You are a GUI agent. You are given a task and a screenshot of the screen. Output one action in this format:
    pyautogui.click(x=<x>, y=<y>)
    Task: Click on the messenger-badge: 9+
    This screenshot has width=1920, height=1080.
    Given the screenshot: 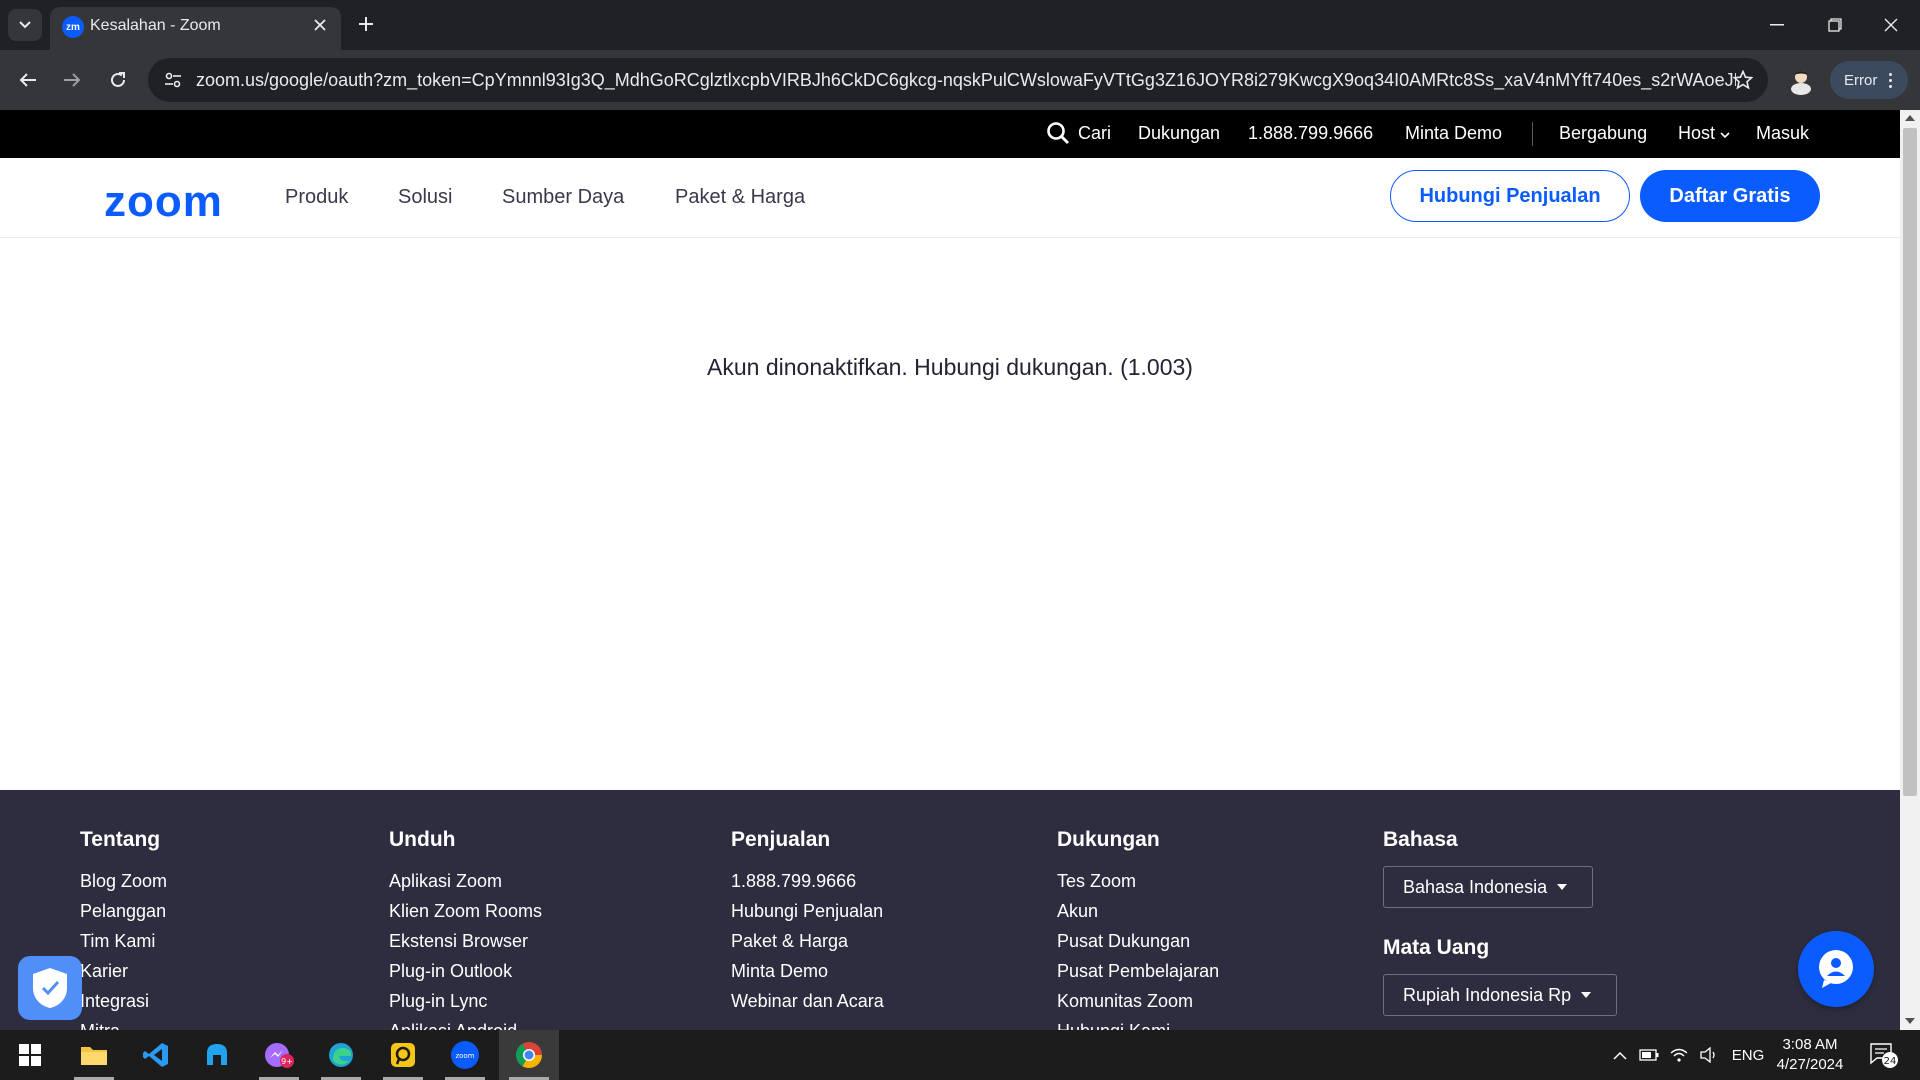 What is the action you would take?
    pyautogui.click(x=287, y=1061)
    